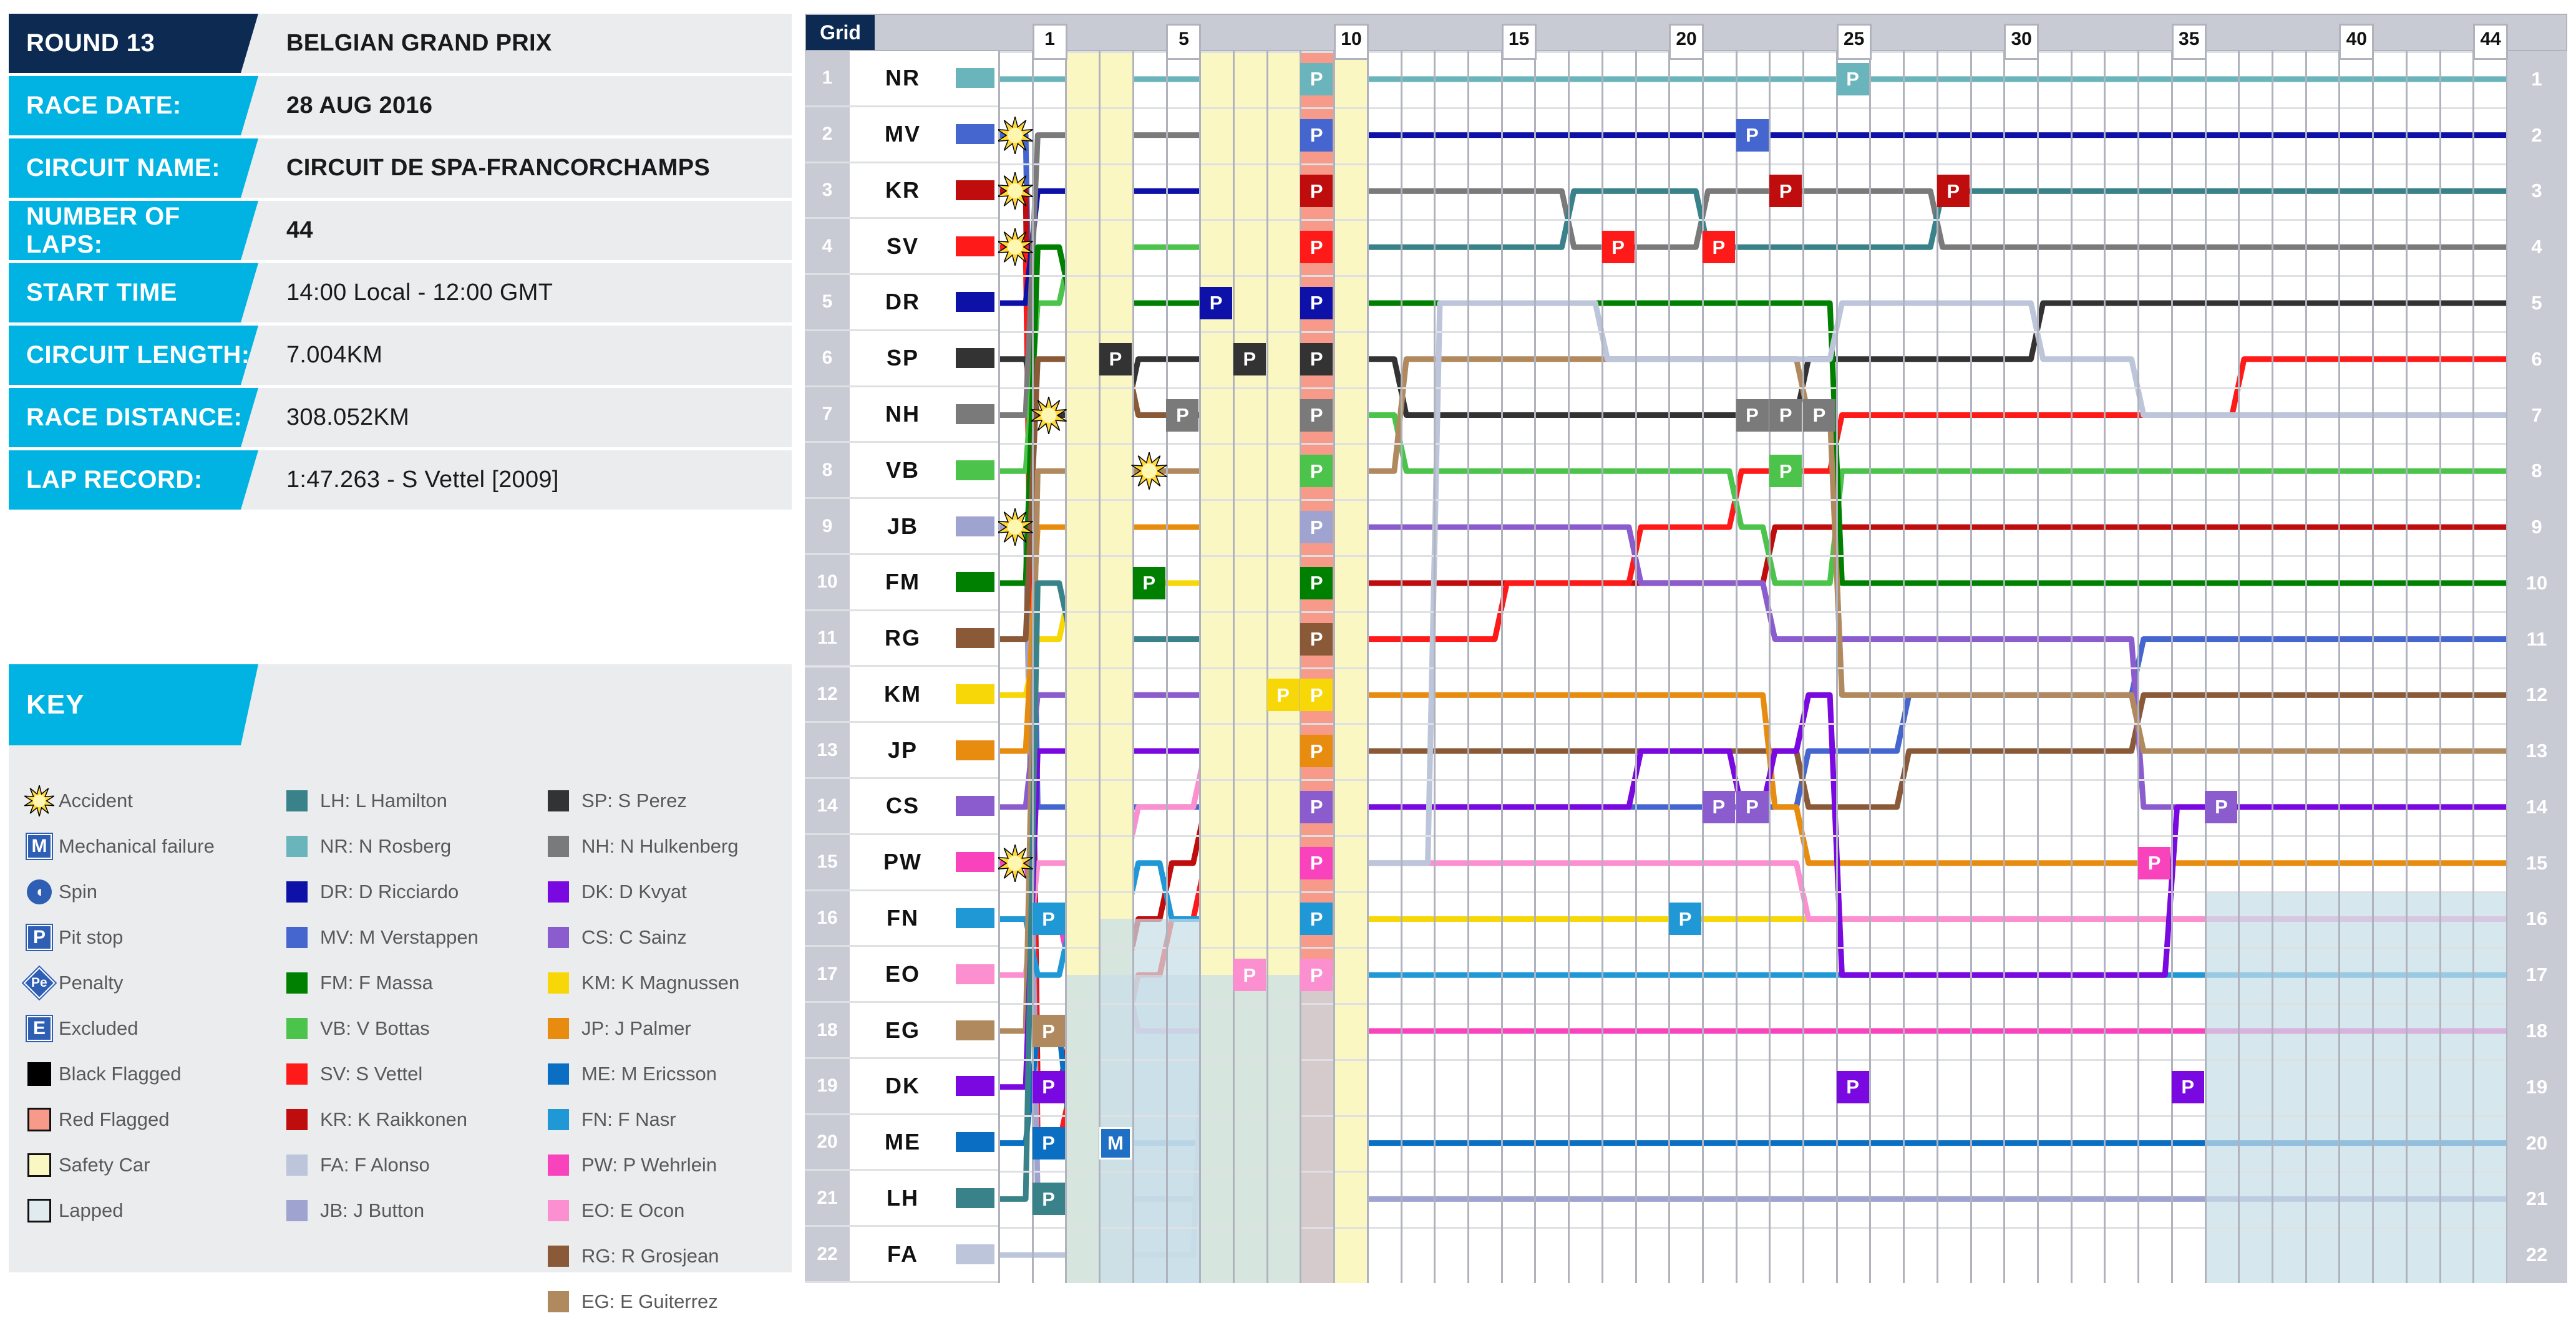 This screenshot has width=2576, height=1341. What do you see at coordinates (902, 1199) in the screenshot?
I see `grid-row-lh: 21 LH` at bounding box center [902, 1199].